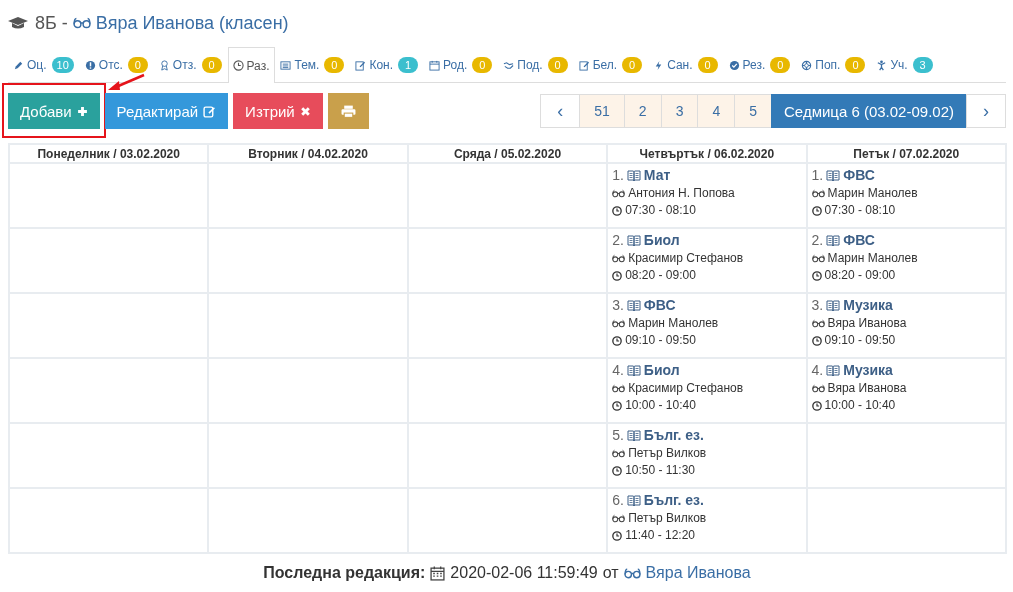 The height and width of the screenshot is (592, 1013). I want to click on tab: Бел. 0, so click(611, 64).